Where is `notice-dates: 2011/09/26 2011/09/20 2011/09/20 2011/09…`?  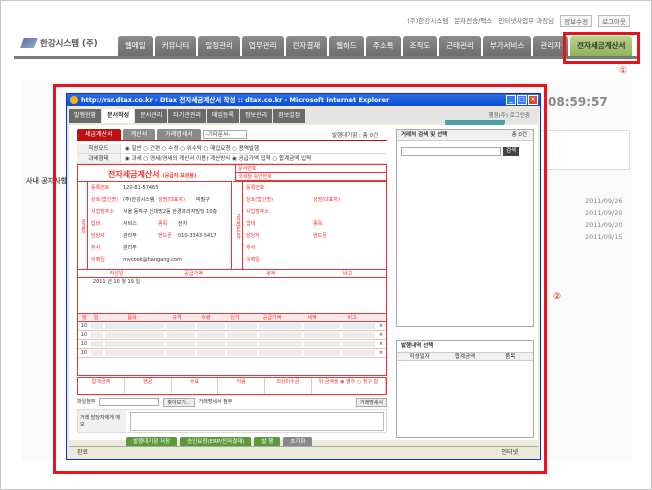
notice-dates: 2011/09/26 2011/09/20 2011/09/20 2011/09… is located at coordinates (603, 219).